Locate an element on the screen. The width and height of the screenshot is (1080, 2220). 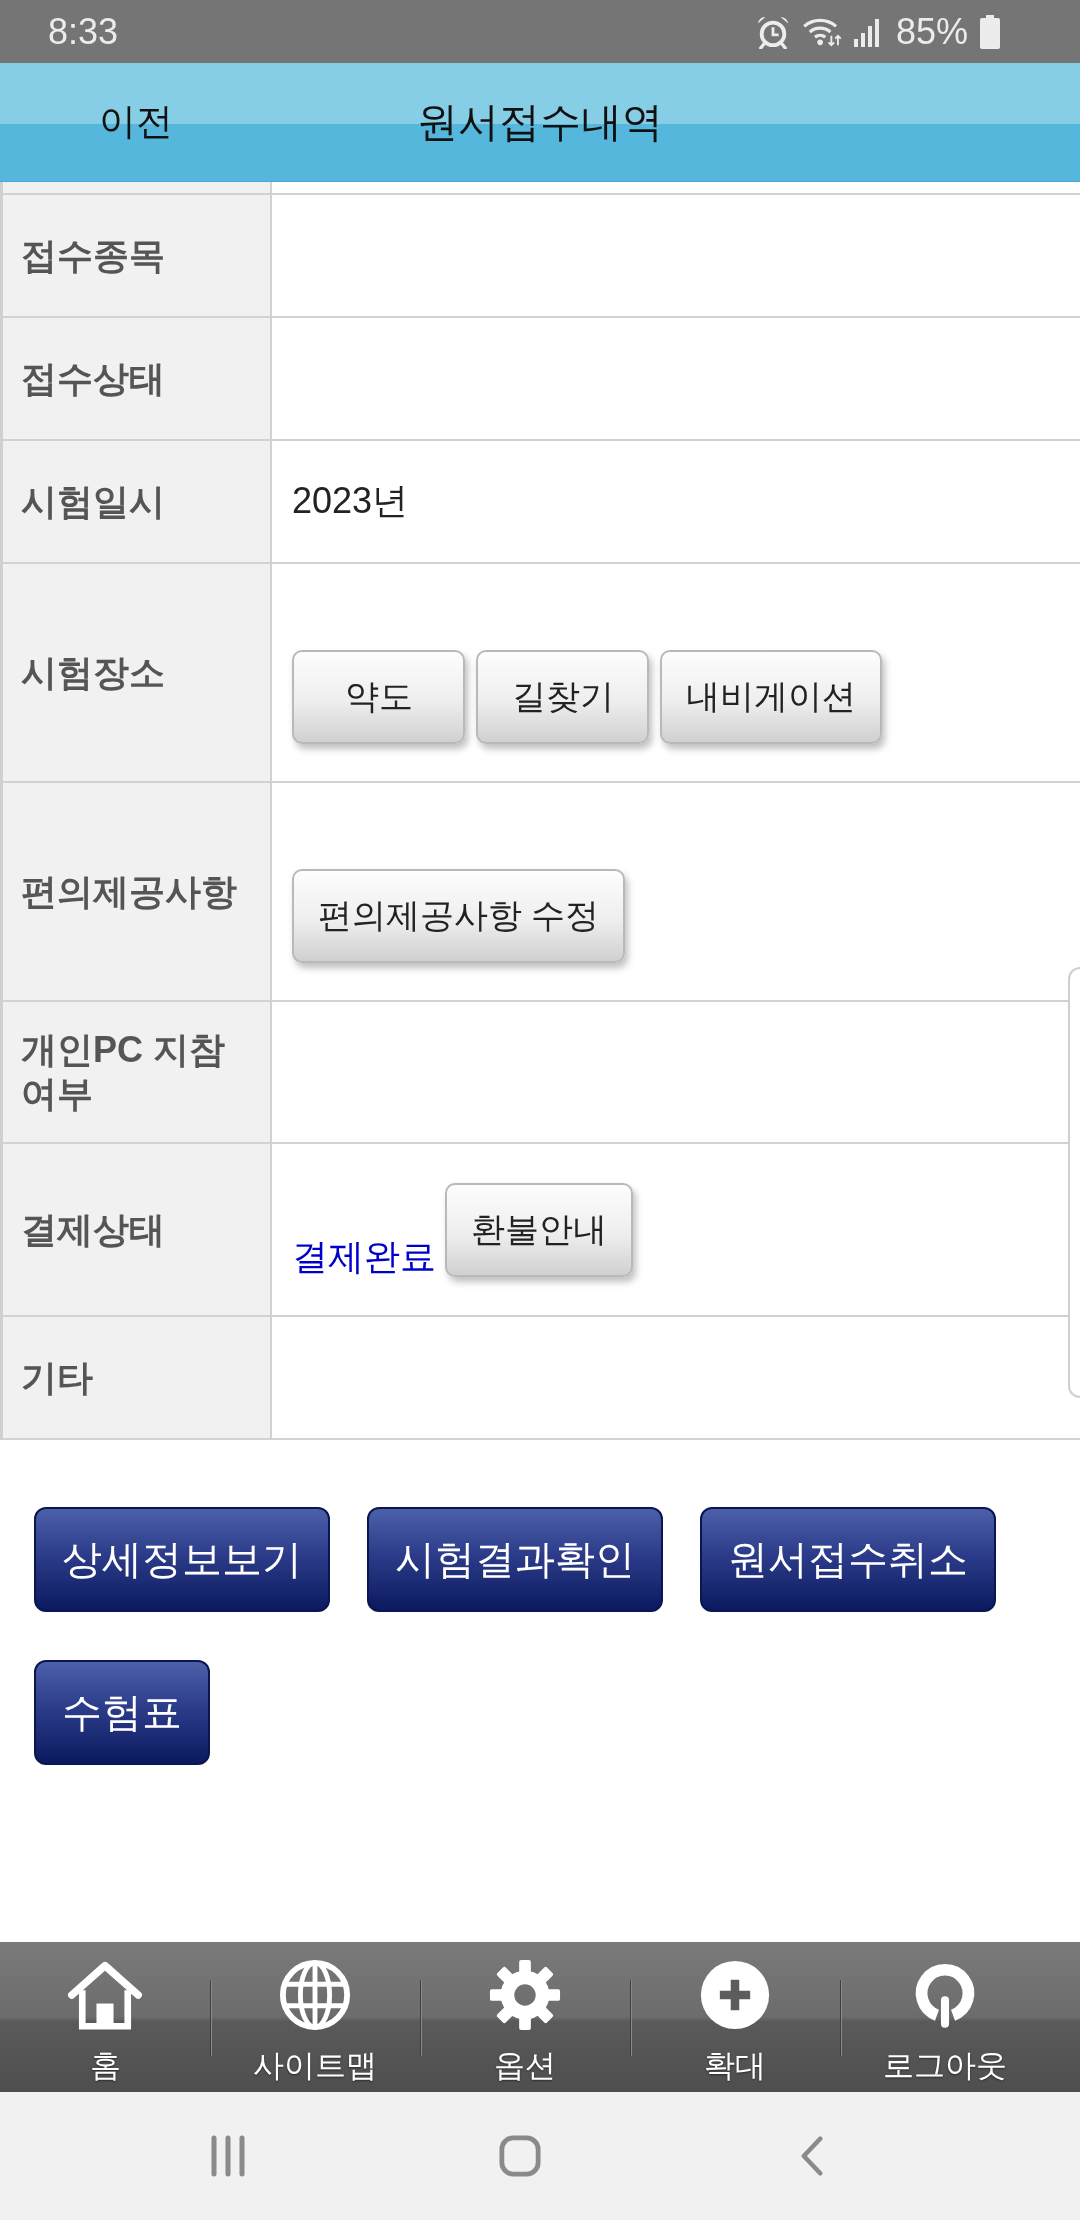
table-header-cell: 결제상태 is located at coordinates (137, 1229).